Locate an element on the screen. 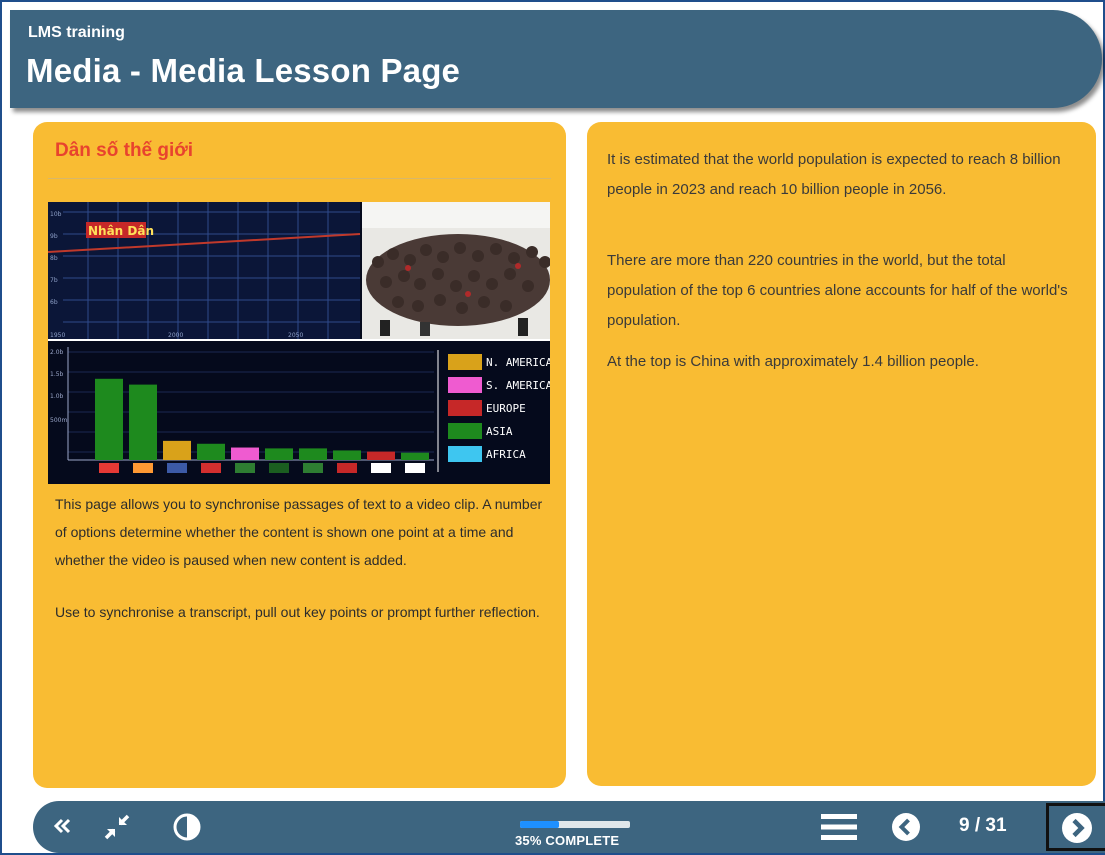 Image resolution: width=1105 pixels, height=855 pixels. next-icon is located at coordinates (1077, 828).